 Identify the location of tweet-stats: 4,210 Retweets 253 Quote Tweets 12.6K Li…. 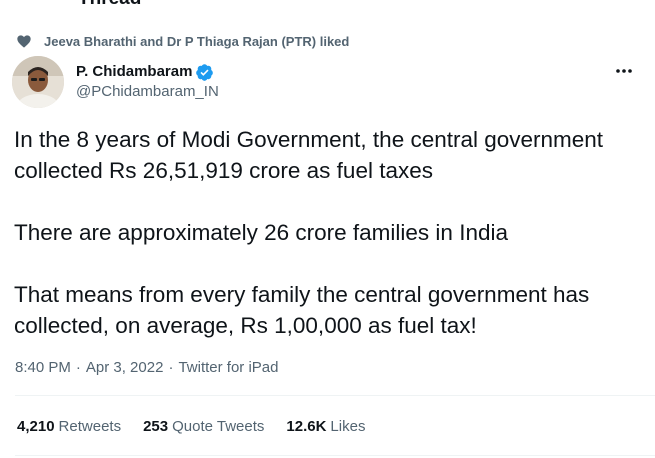
(202, 426).